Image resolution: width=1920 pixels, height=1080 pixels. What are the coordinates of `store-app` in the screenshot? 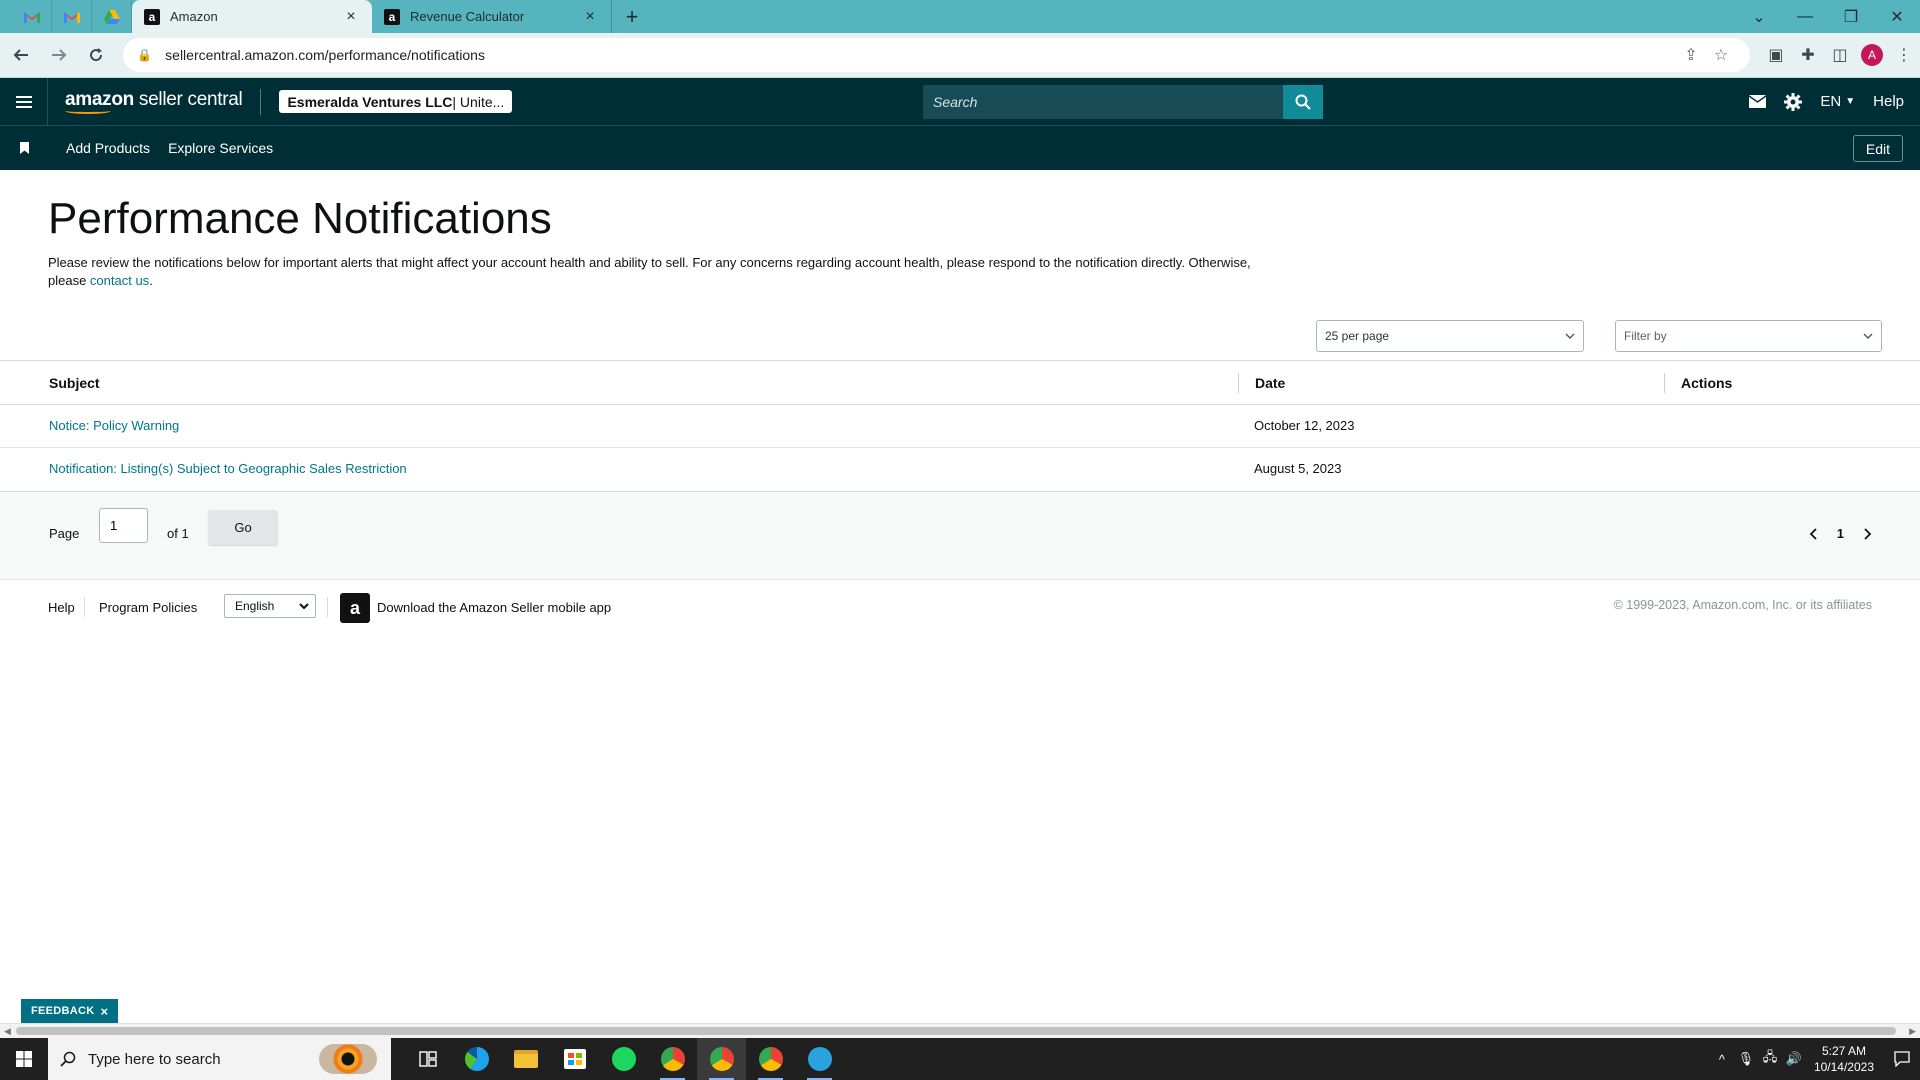 It's located at (574, 1059).